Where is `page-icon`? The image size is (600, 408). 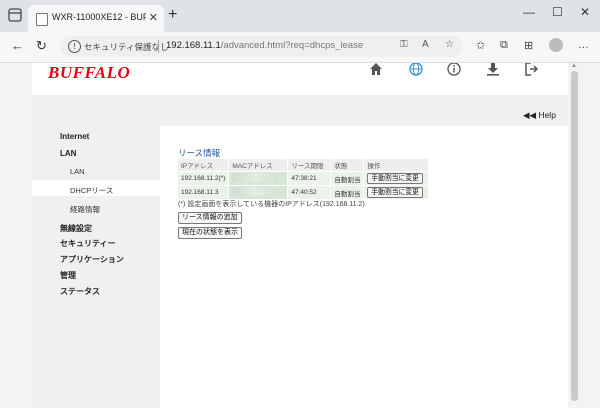 page-icon is located at coordinates (42, 19).